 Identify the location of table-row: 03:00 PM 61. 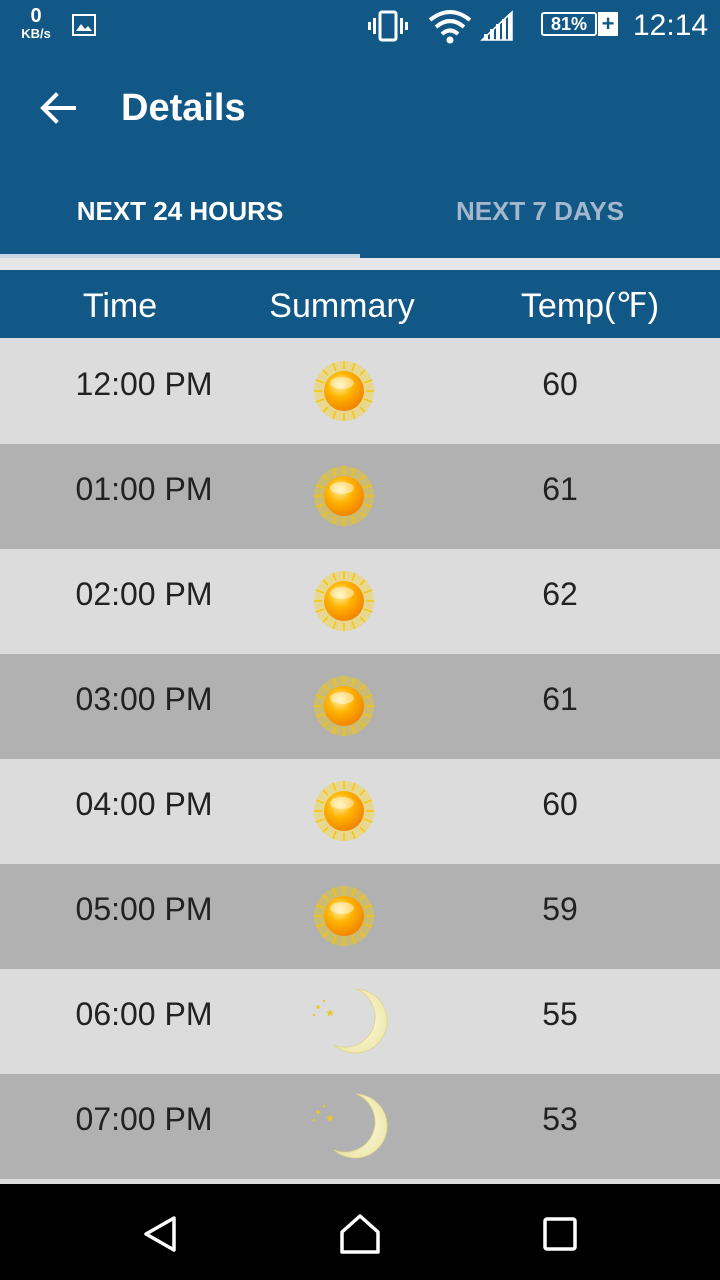
(360, 706).